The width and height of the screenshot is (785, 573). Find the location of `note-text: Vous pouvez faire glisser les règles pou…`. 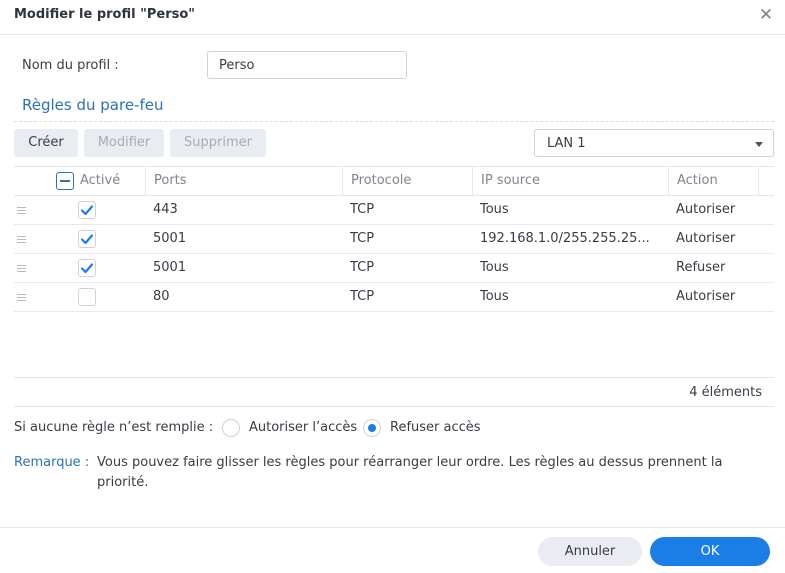

note-text: Vous pouvez faire glisser les règles pou… is located at coordinates (410, 472).